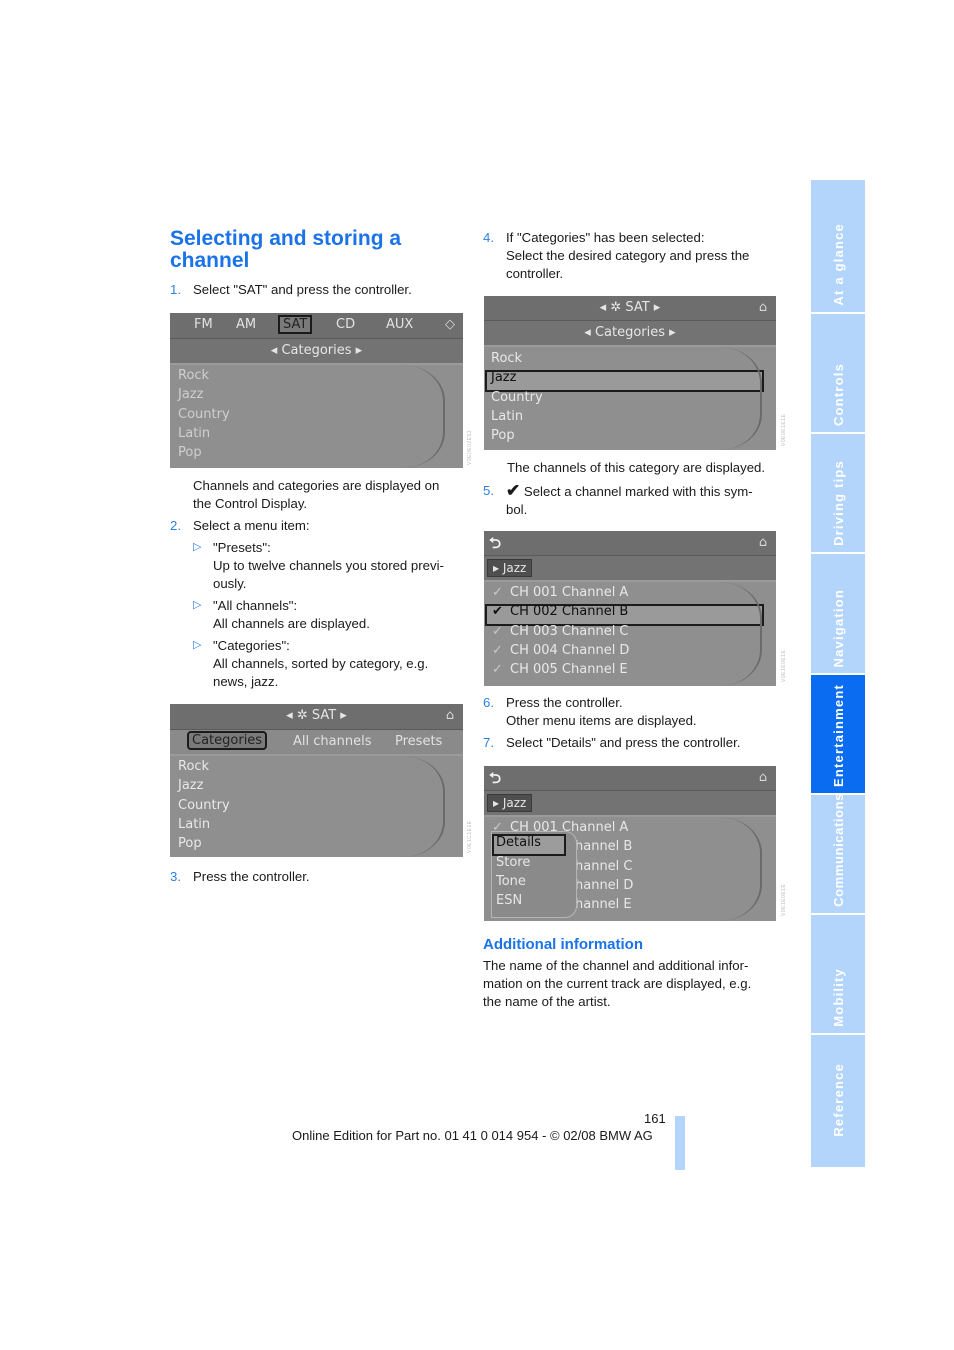 This screenshot has width=954, height=1350. Describe the element at coordinates (603, 904) in the screenshot. I see `channel-item: hannel E` at that location.